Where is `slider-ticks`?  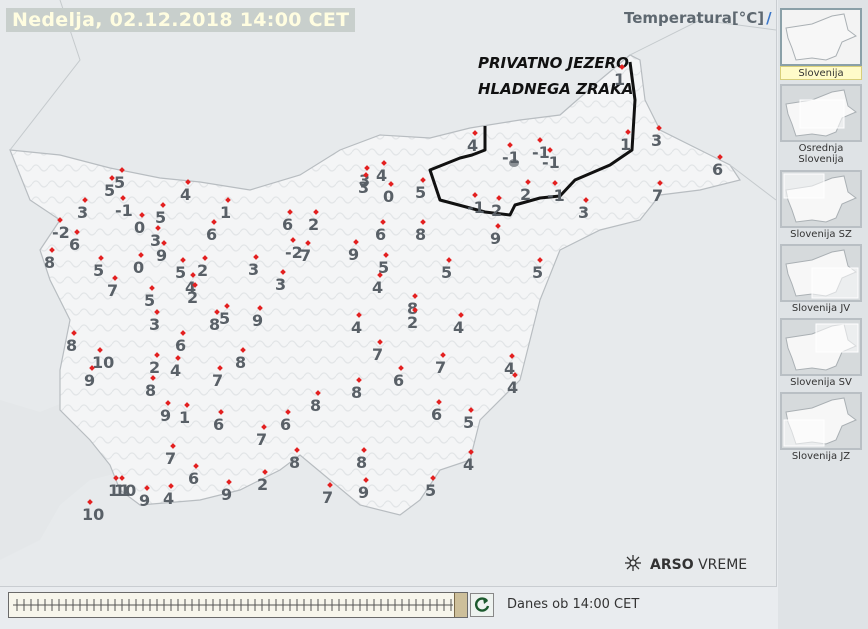 slider-ticks is located at coordinates (233, 605).